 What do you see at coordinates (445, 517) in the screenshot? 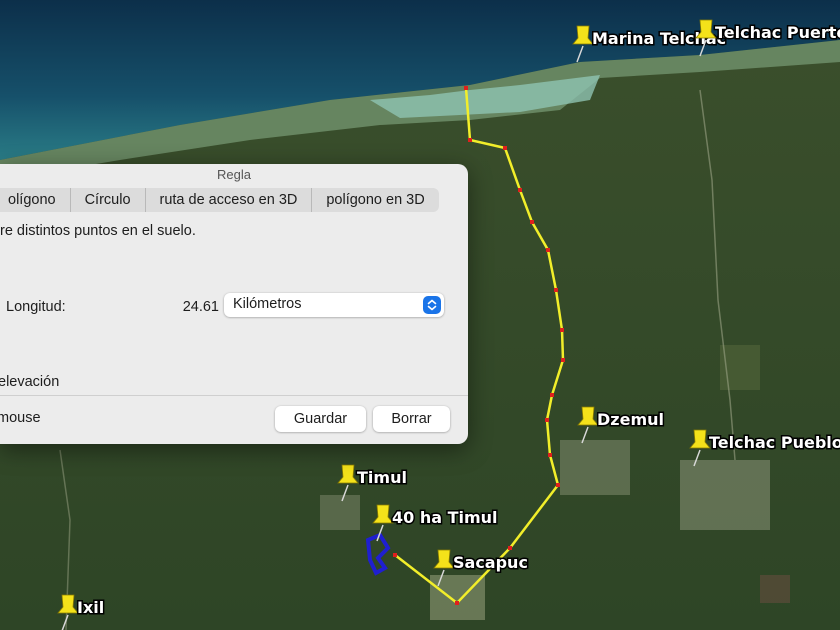
I see `placemark-label: 40 ha Timul` at bounding box center [445, 517].